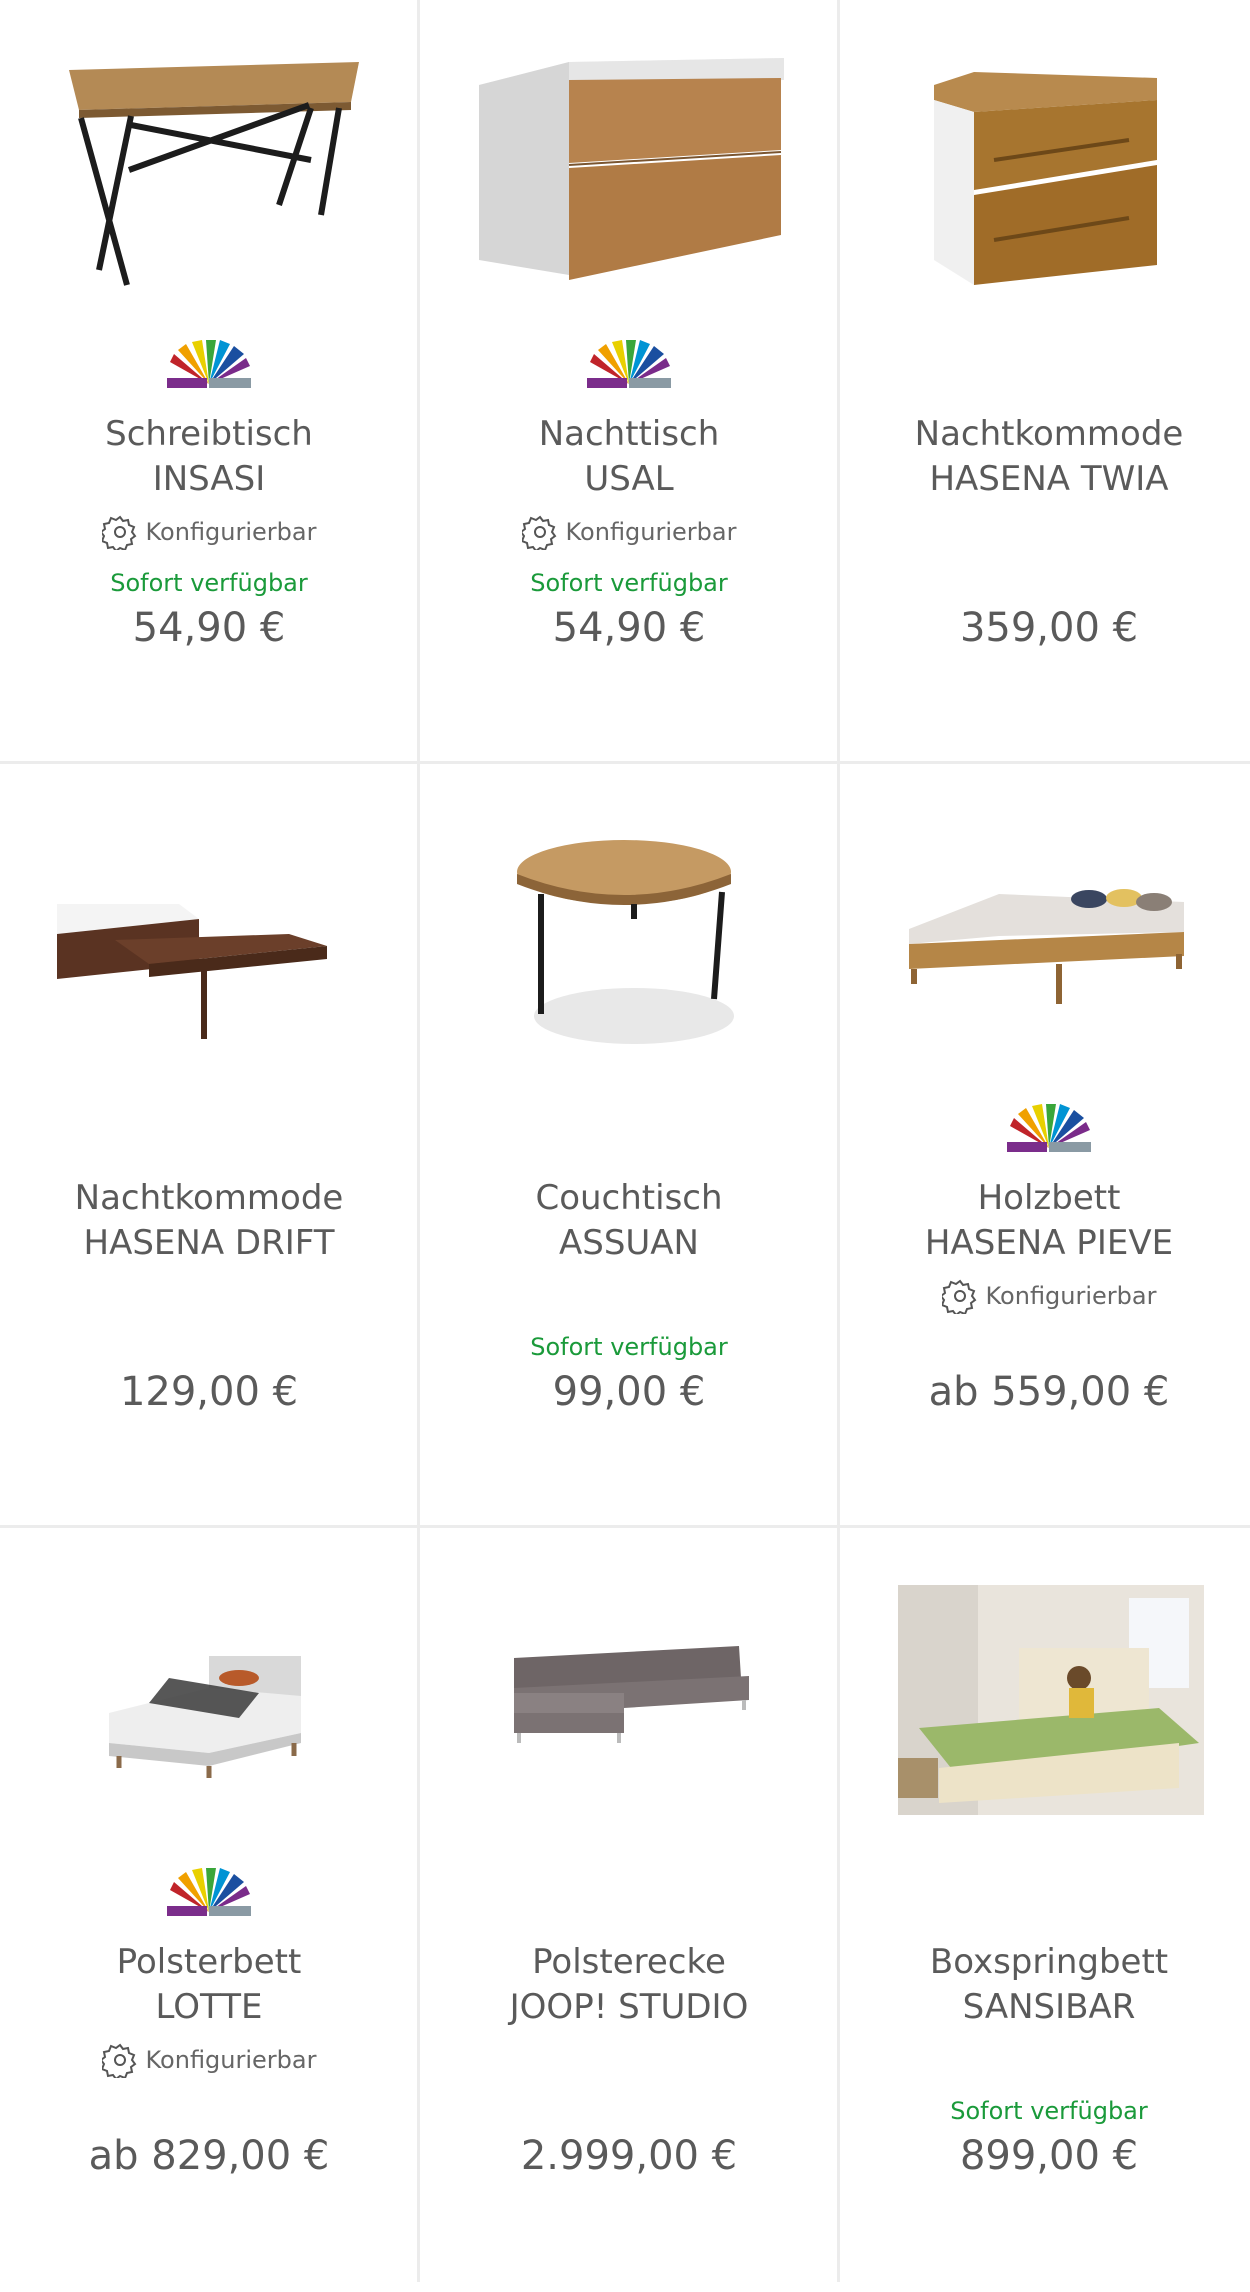  Describe the element at coordinates (209, 457) in the screenshot. I see `product-title: Schreibtisch INSASI` at that location.